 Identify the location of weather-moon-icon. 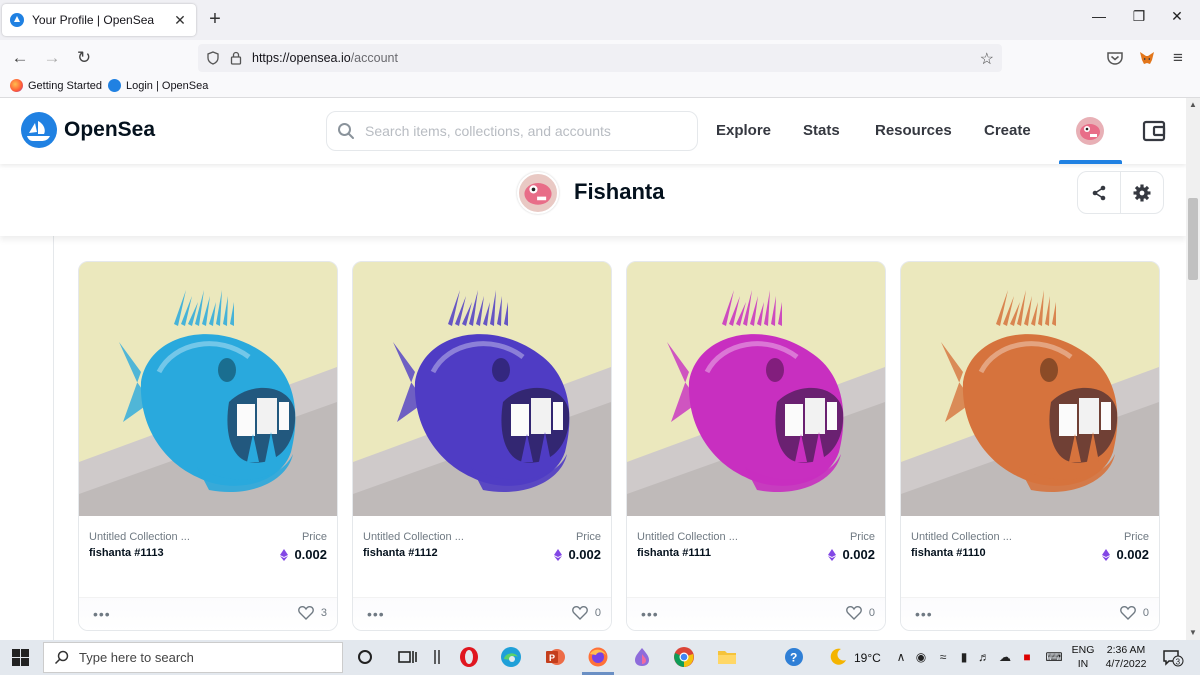
(838, 657).